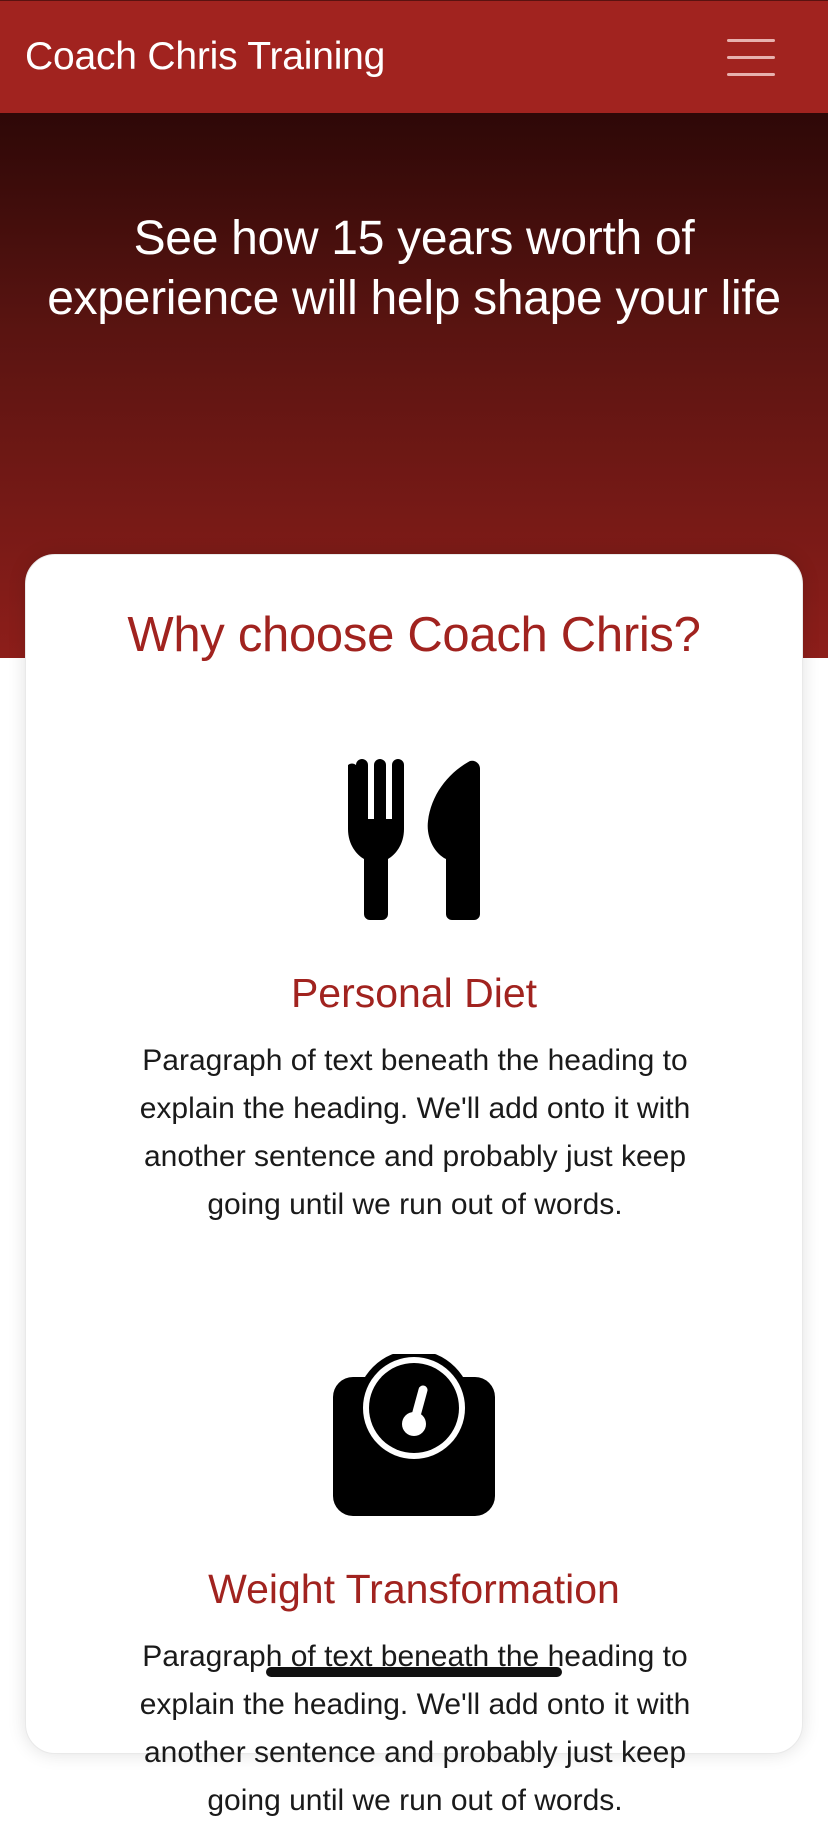 This screenshot has width=828, height=1825. Describe the element at coordinates (414, 1589) in the screenshot. I see `feature-heading-weight-transformation: Weight Transformation` at that location.